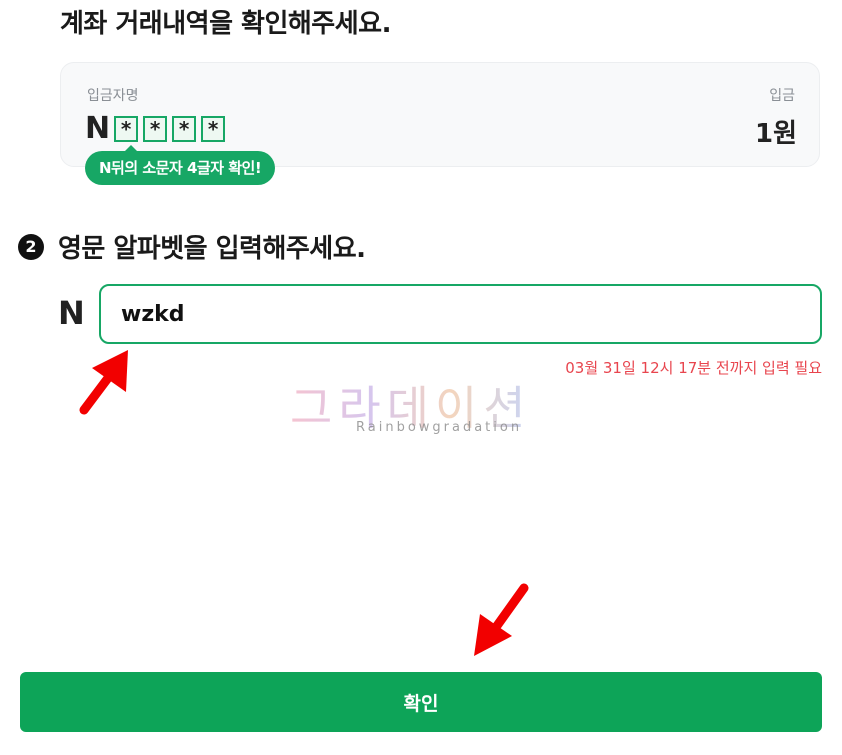 The width and height of the screenshot is (842, 755). What do you see at coordinates (71, 313) in the screenshot?
I see `input-prefix: N` at bounding box center [71, 313].